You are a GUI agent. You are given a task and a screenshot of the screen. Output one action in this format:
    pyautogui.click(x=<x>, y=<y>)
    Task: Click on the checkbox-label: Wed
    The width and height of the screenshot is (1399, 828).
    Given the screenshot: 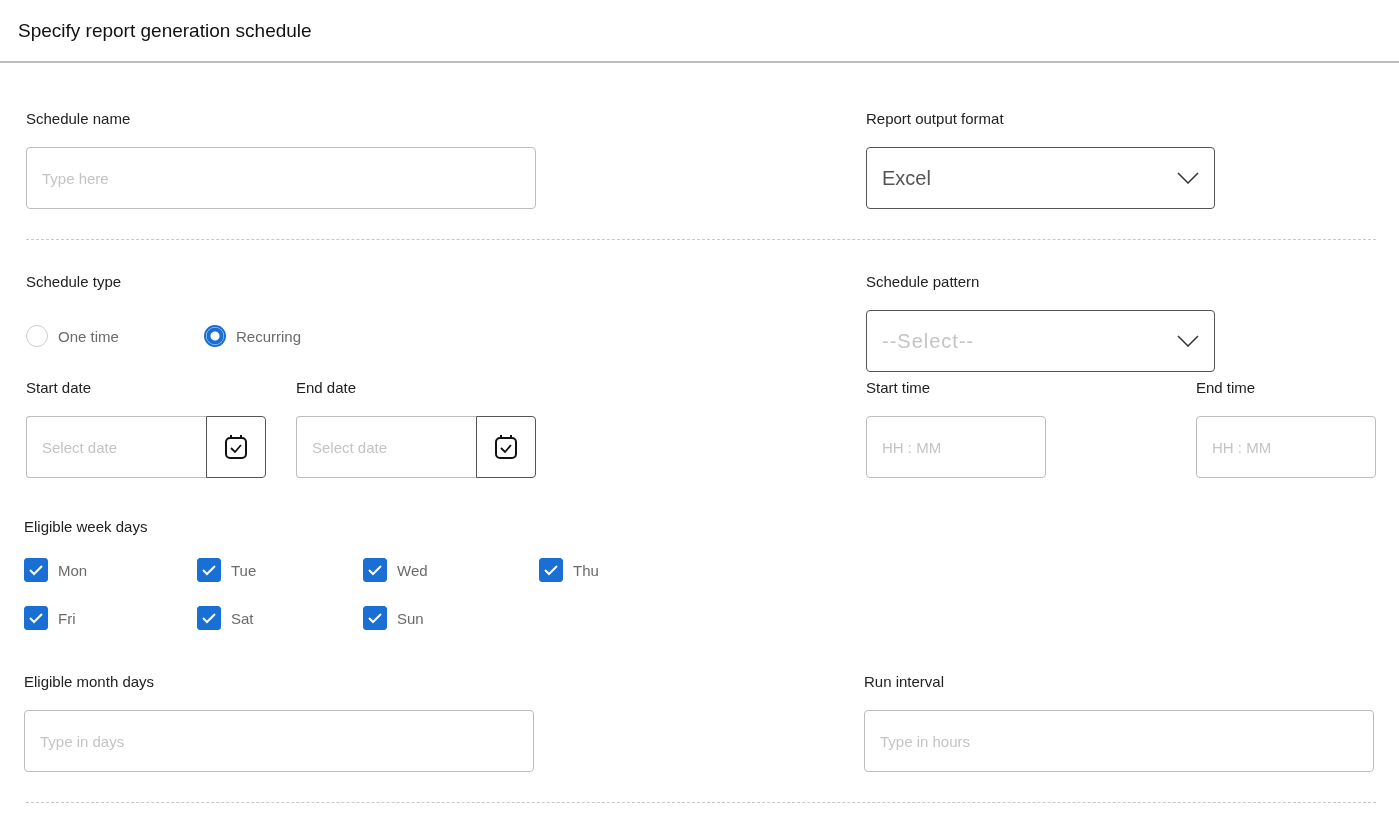 What is the action you would take?
    pyautogui.click(x=412, y=570)
    